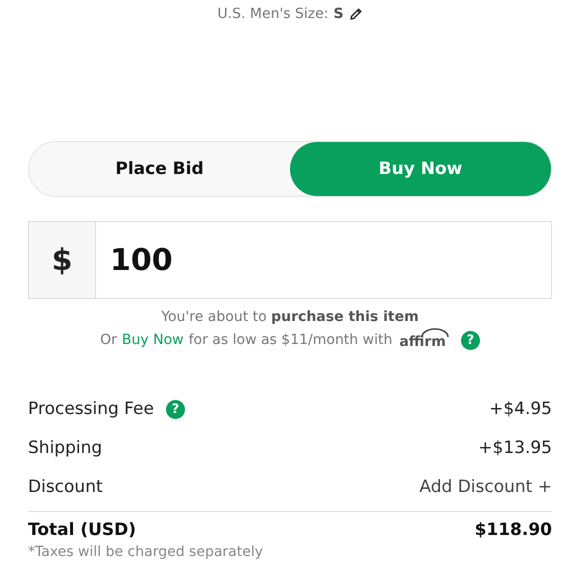 The width and height of the screenshot is (580, 580). What do you see at coordinates (62, 260) in the screenshot?
I see `currency-symbol: $` at bounding box center [62, 260].